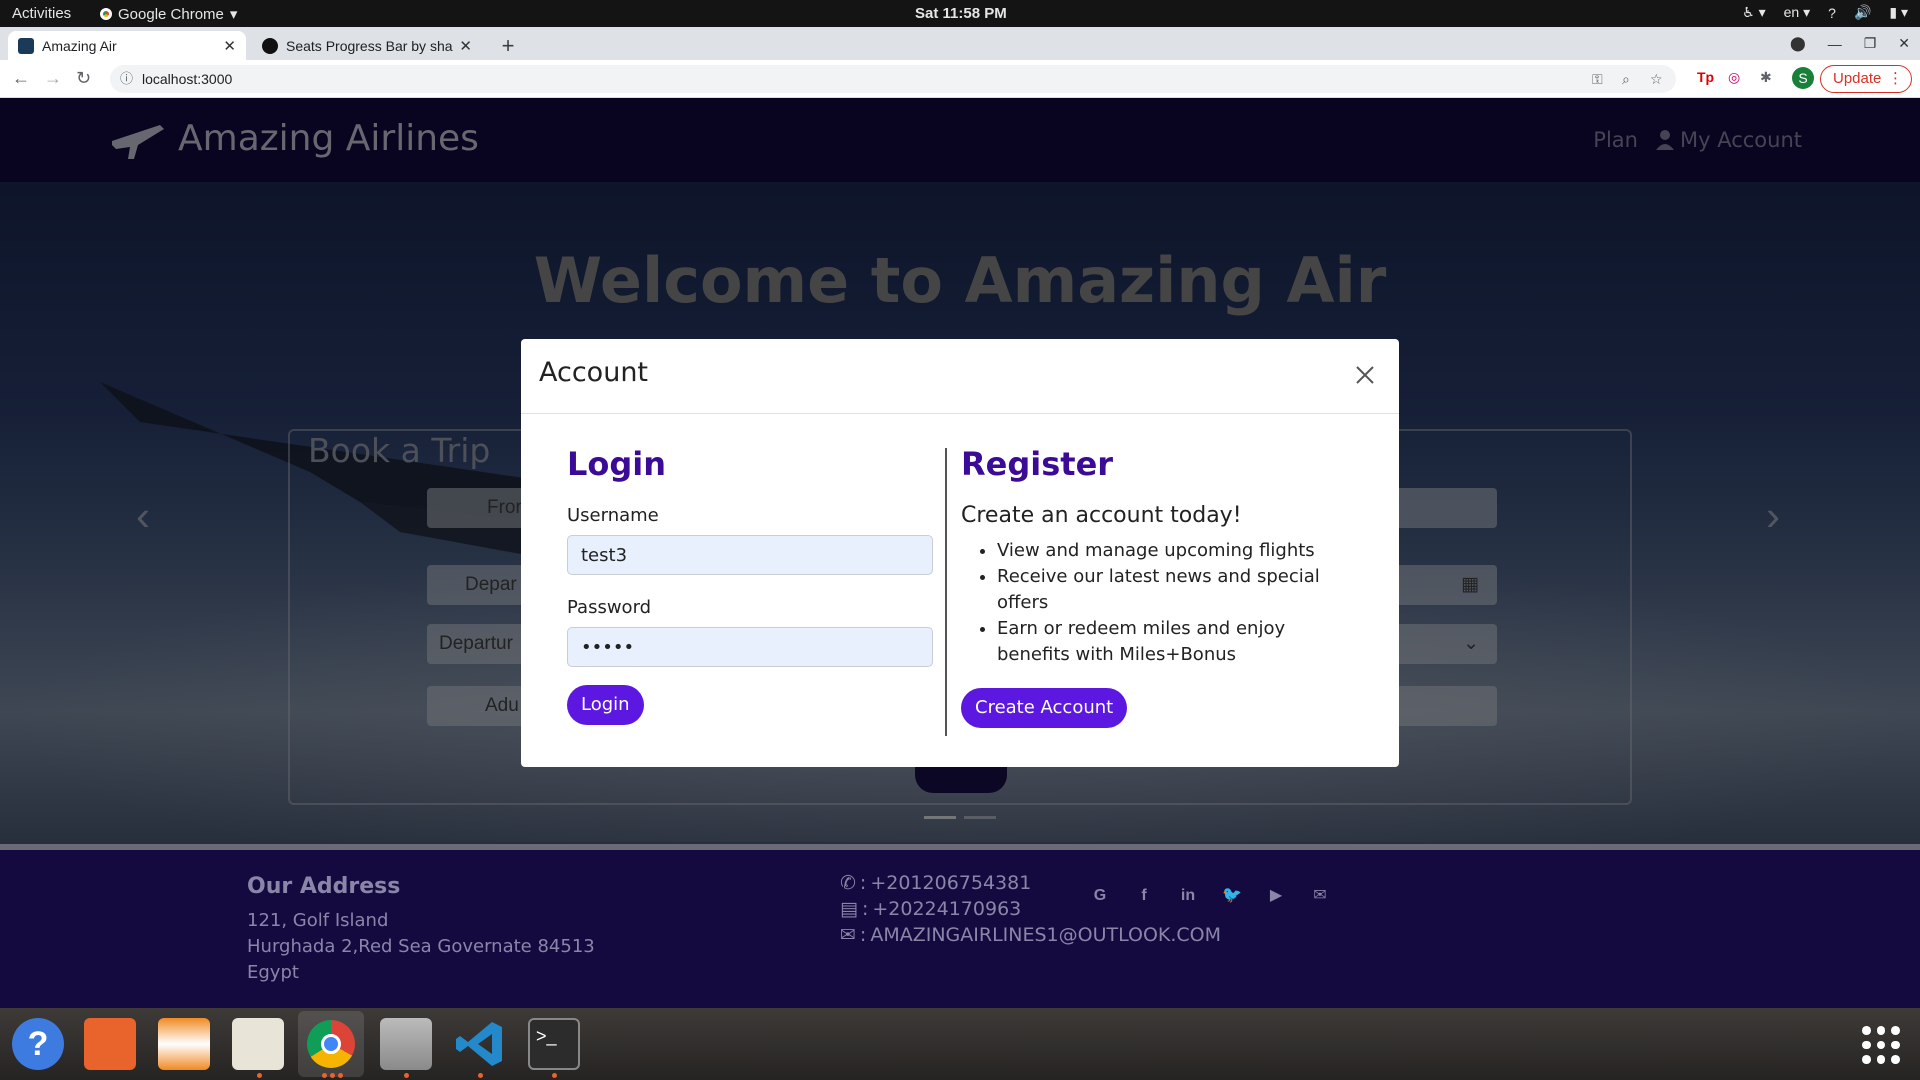  Describe the element at coordinates (21, 78) in the screenshot. I see `back-icon: ←` at that location.